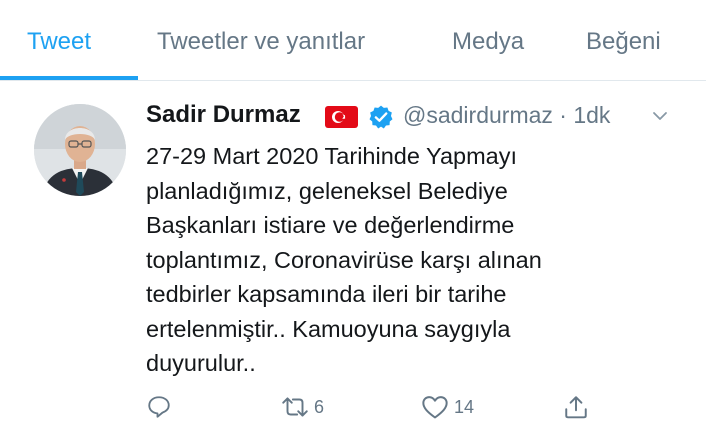 The image size is (706, 431). Describe the element at coordinates (328, 328) in the screenshot. I see `tweet-text-line: ertelenmiştir.. Kamuoyuna saygıyla` at that location.